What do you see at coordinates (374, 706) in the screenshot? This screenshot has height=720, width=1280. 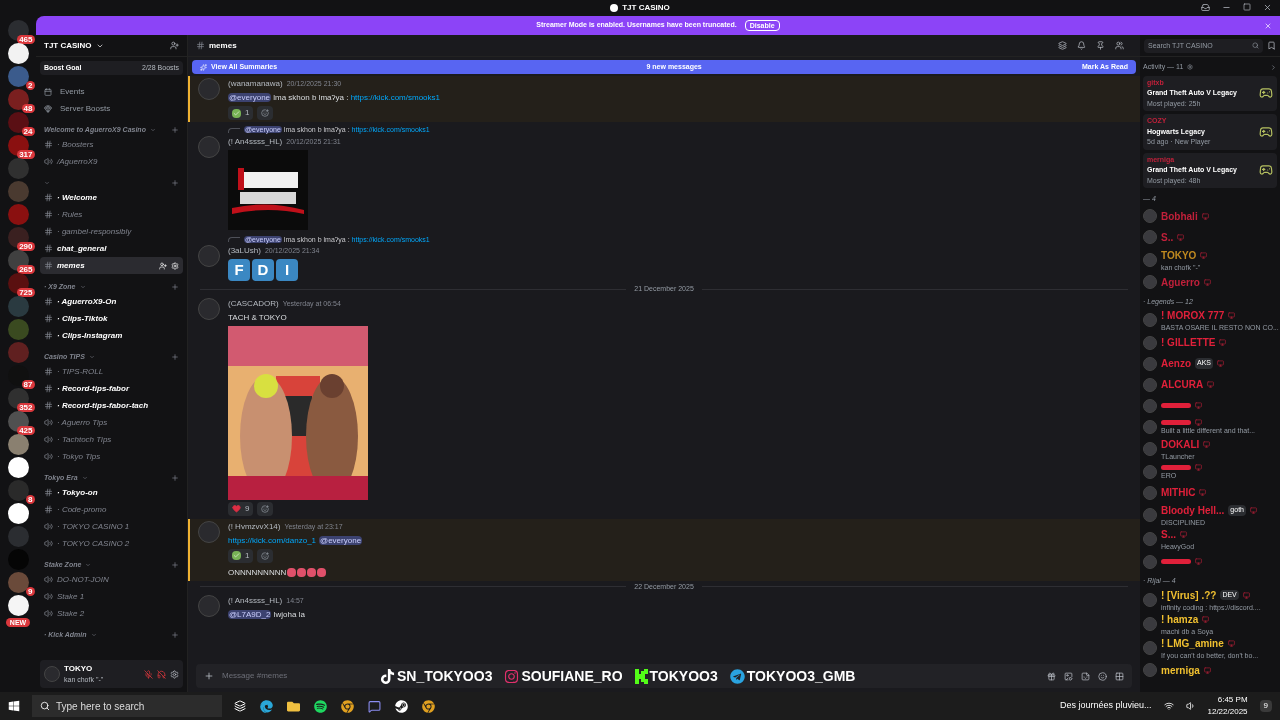 I see `chat-app-icon` at bounding box center [374, 706].